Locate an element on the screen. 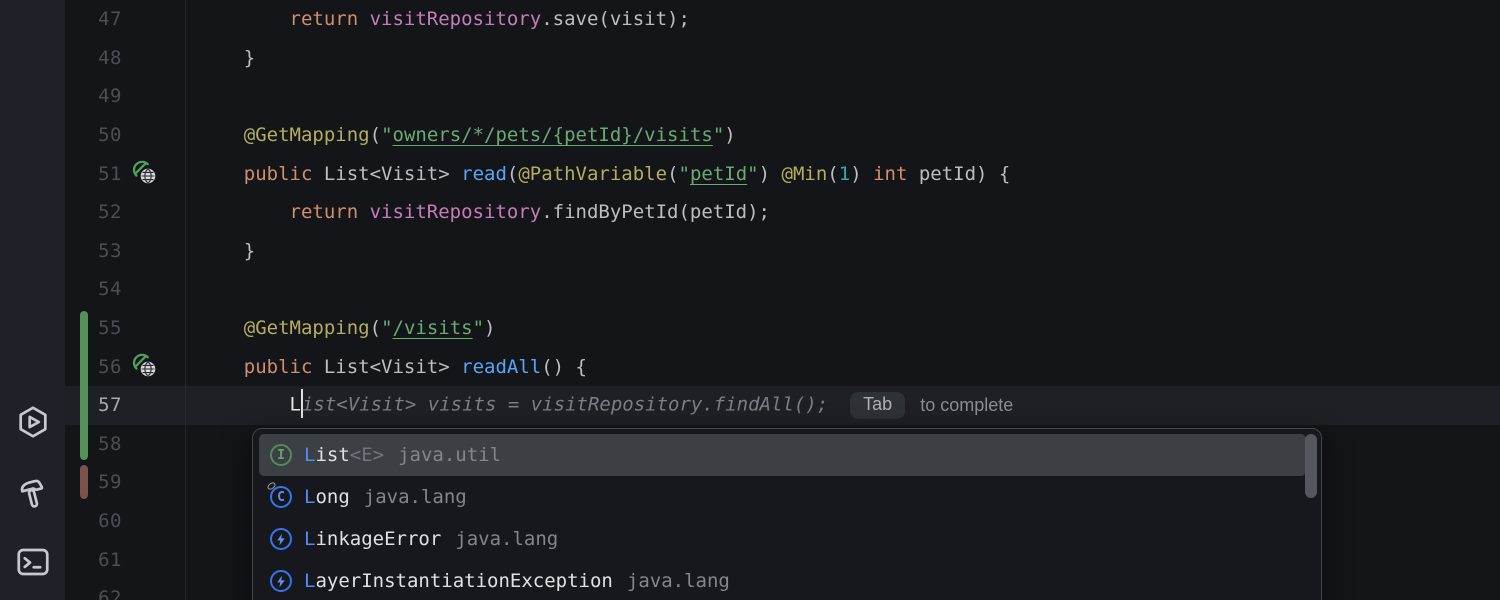  completion-item: LayerInstantiationException java.lang is located at coordinates (787, 580).